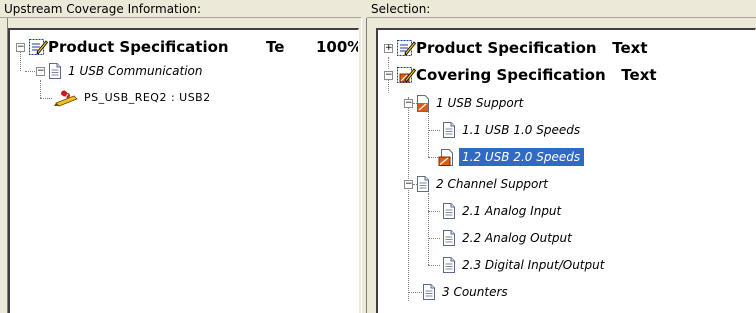  I want to click on tree-node-digital-io: 2.3 Digital Input/Output, so click(558, 265).